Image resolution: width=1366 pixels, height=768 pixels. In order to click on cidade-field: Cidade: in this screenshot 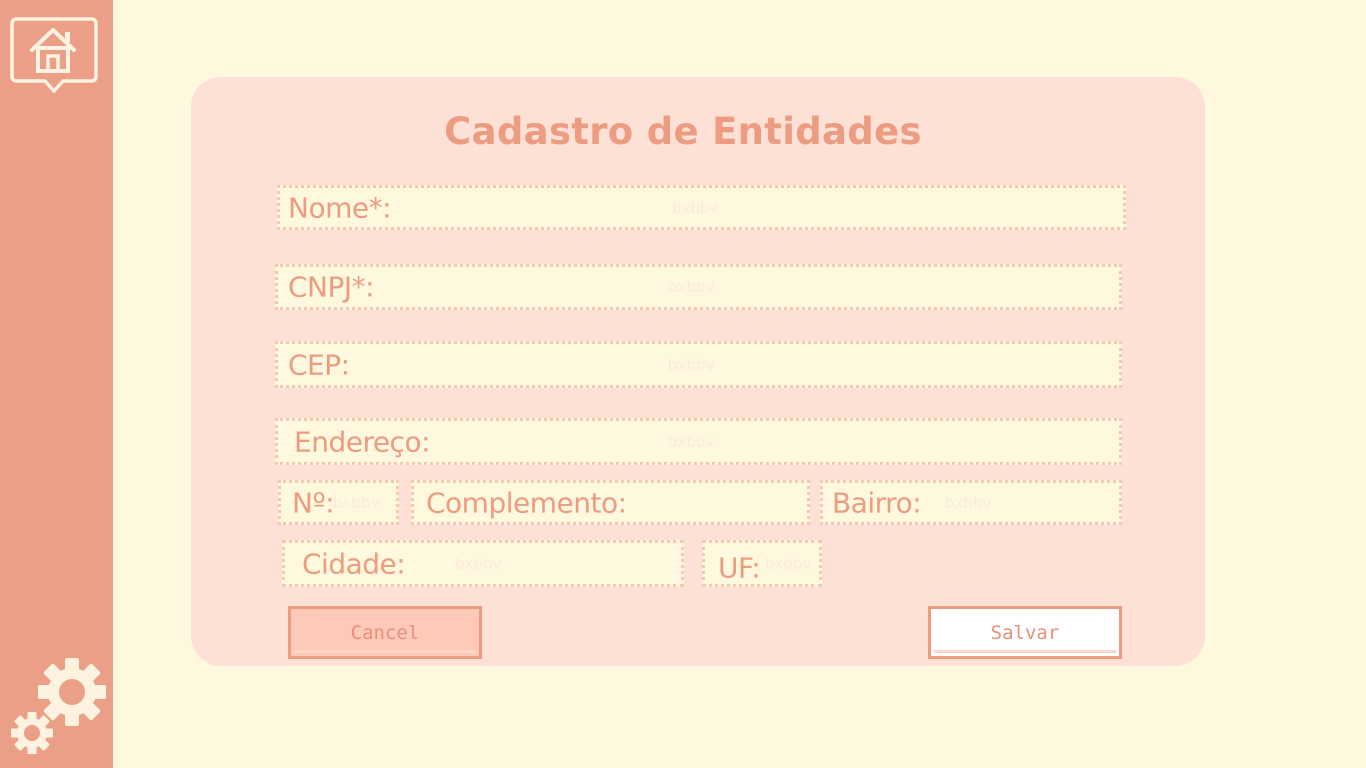, I will do `click(483, 563)`.